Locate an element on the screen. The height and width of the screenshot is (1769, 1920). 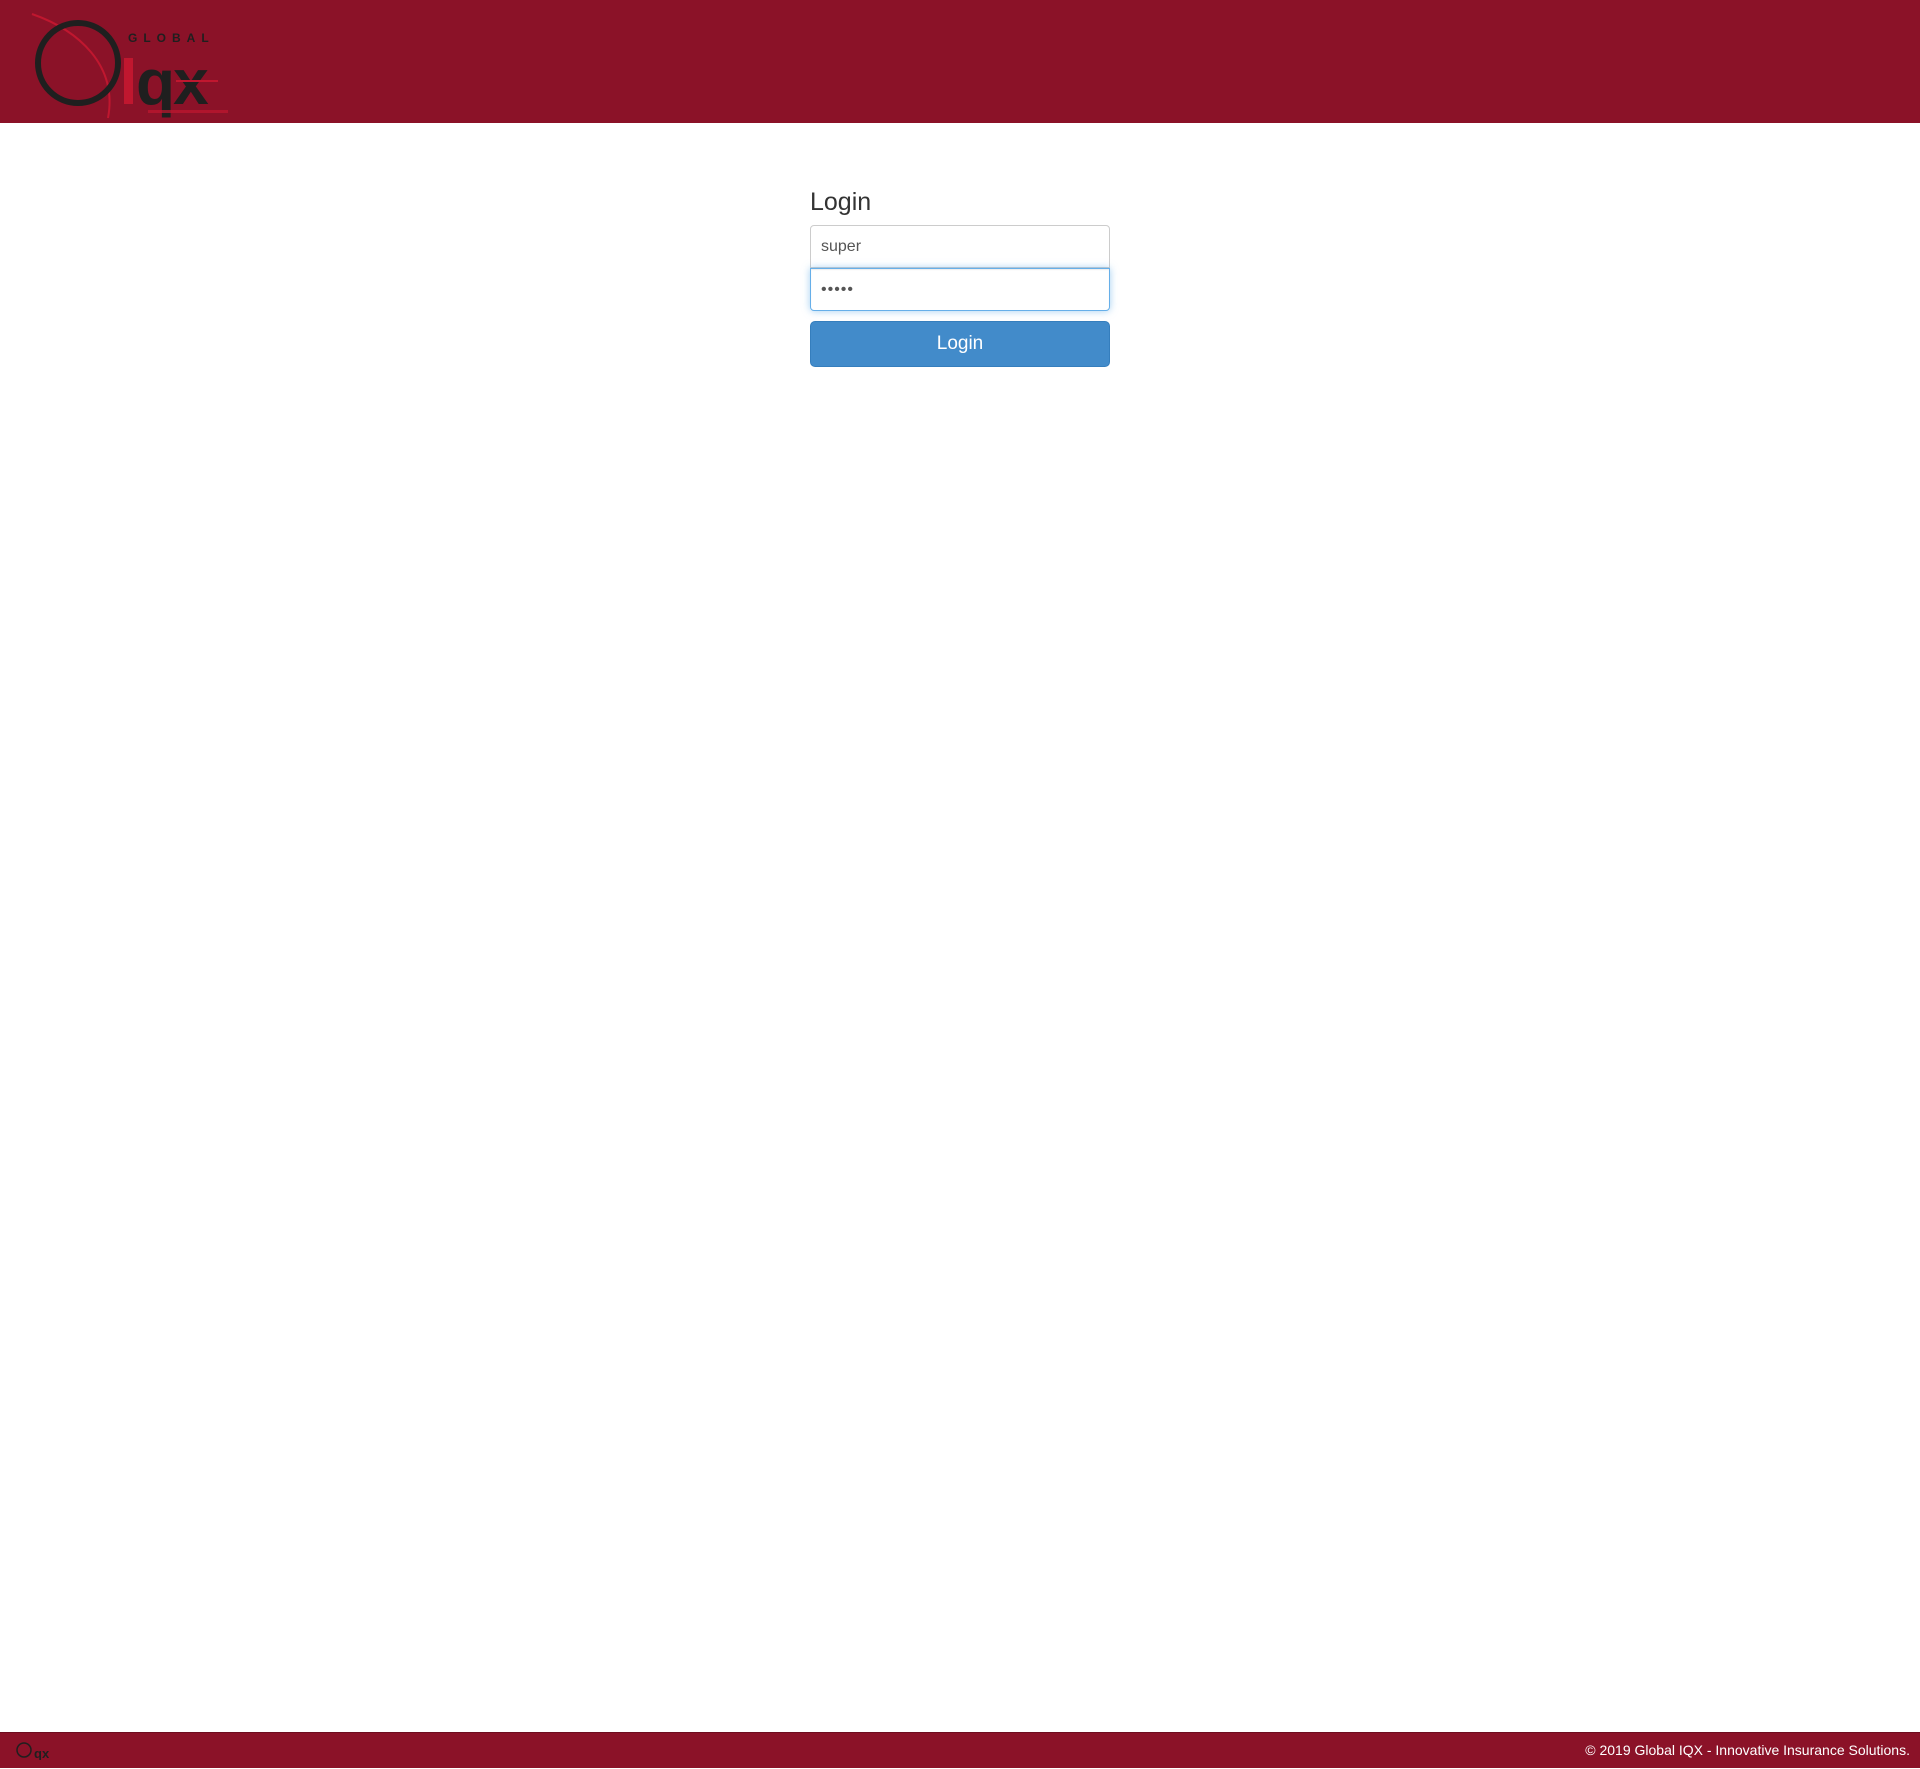
logo-text-global: GLOBAL is located at coordinates (171, 38).